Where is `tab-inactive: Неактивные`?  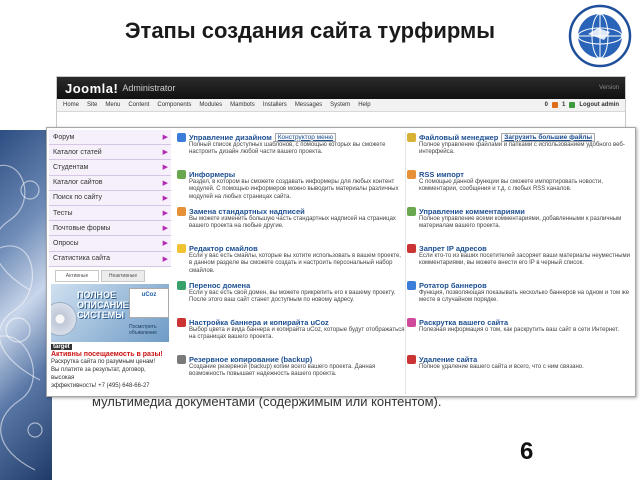 tab-inactive: Неактивные is located at coordinates (123, 275).